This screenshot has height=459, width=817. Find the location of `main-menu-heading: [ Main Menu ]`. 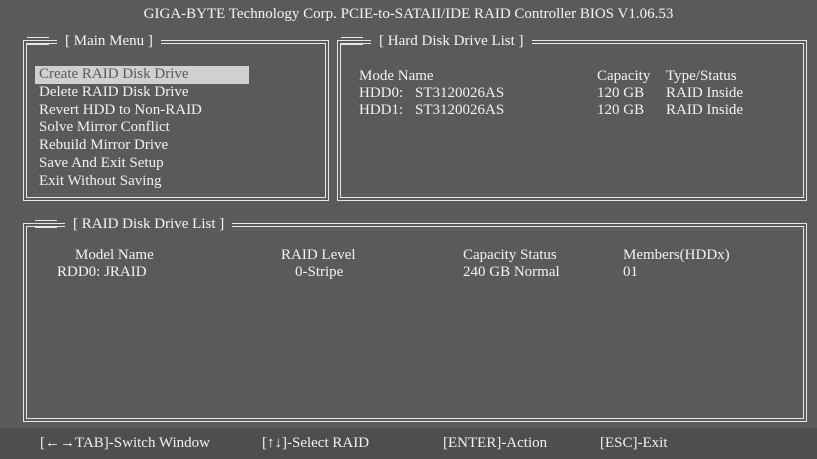

main-menu-heading: [ Main Menu ] is located at coordinates (94, 41).